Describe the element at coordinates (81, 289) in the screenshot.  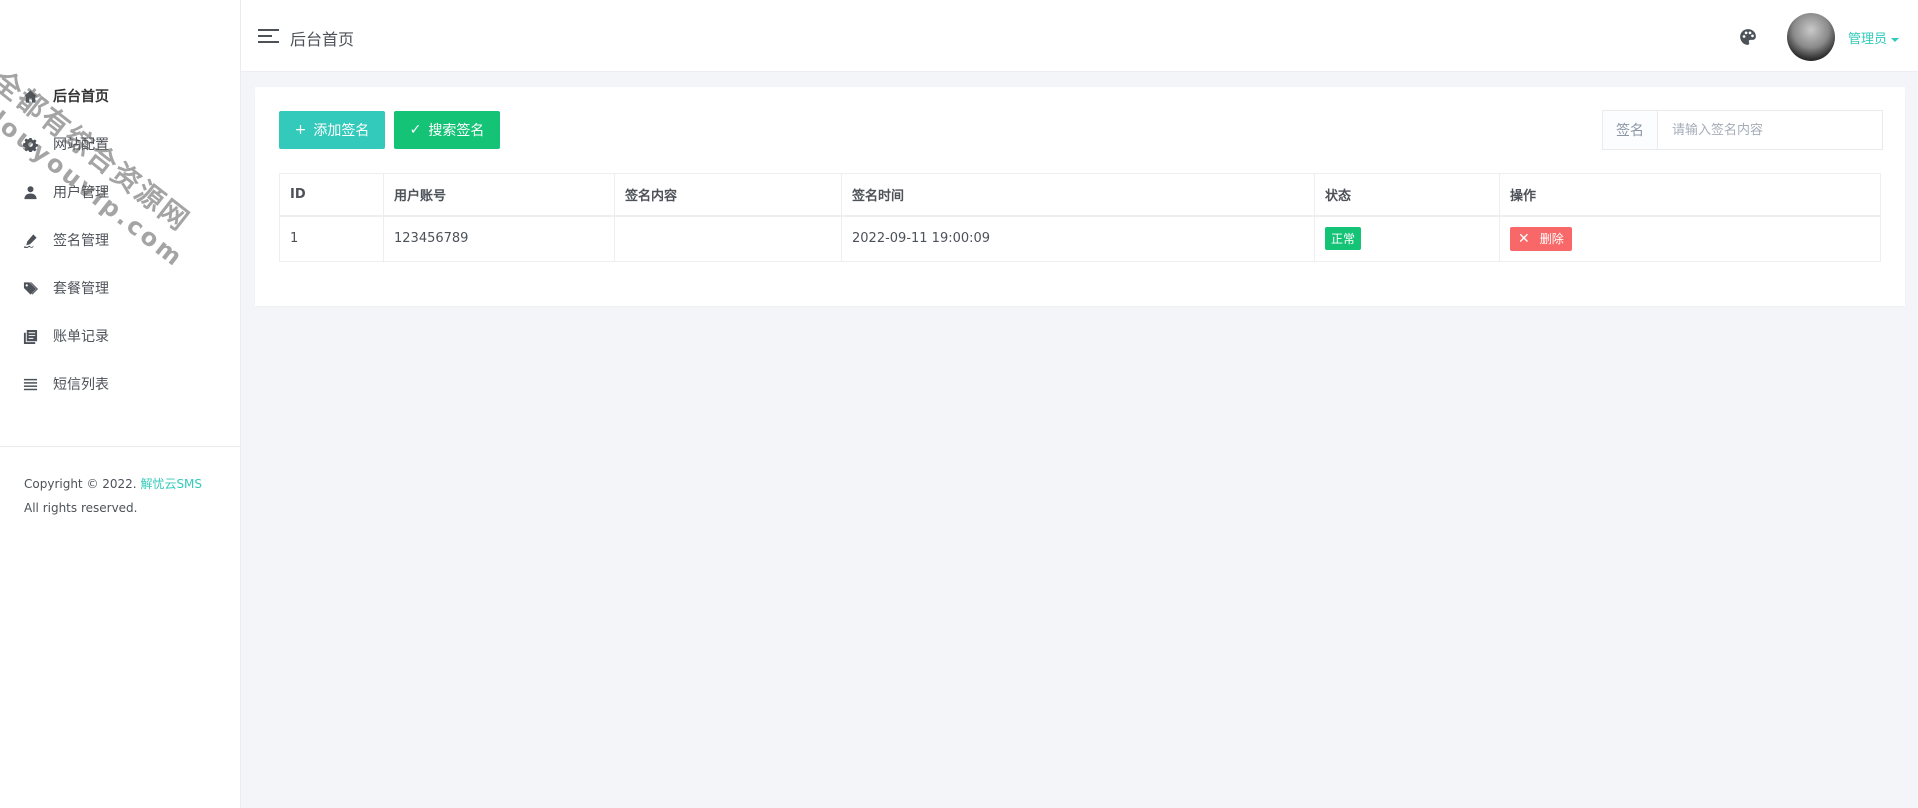
I see `sidebar-item-label: 套餐管理` at that location.